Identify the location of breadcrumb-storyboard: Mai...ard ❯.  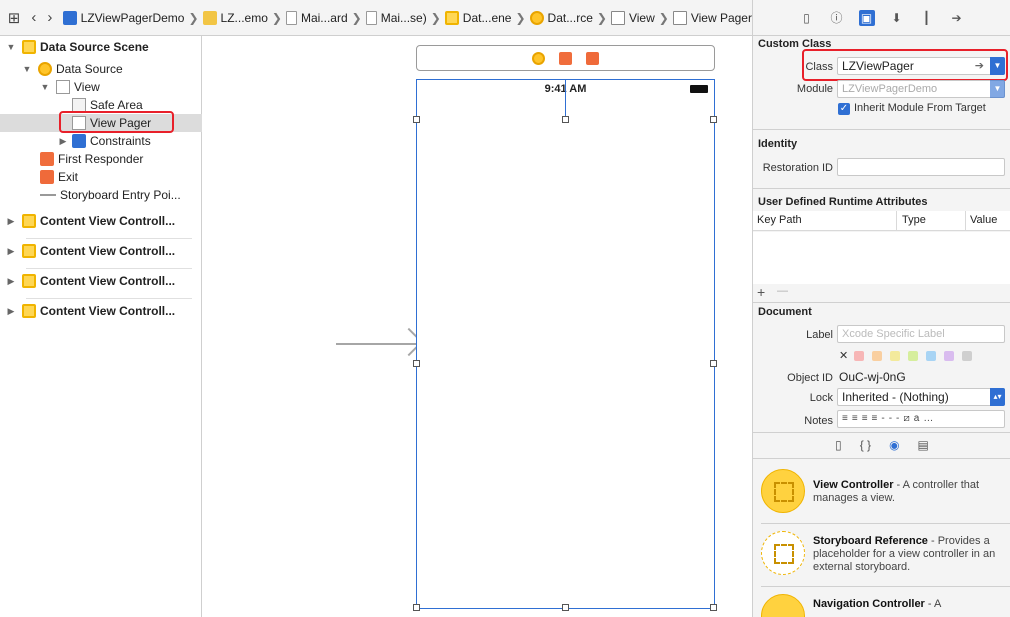
(325, 18).